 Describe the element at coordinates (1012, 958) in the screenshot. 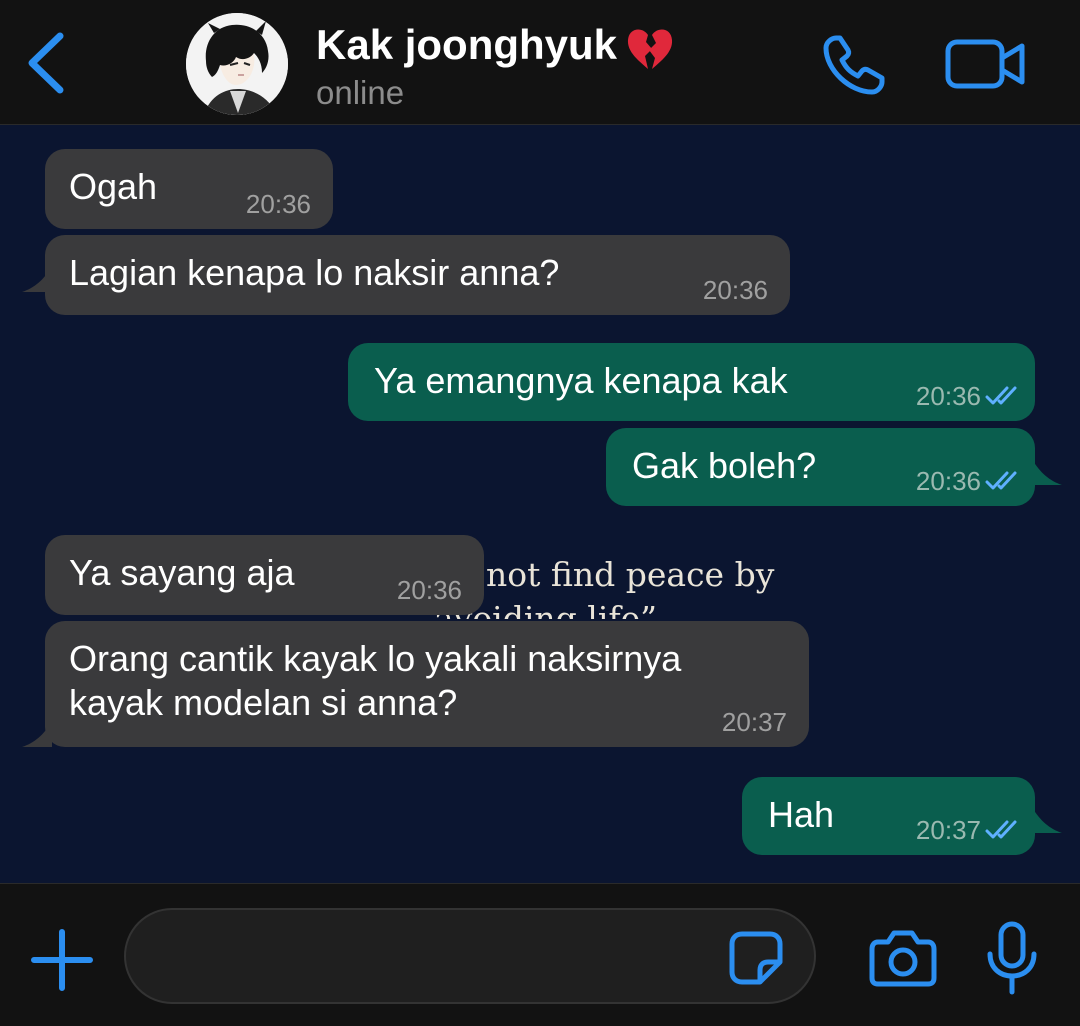

I see `microphone-icon` at that location.